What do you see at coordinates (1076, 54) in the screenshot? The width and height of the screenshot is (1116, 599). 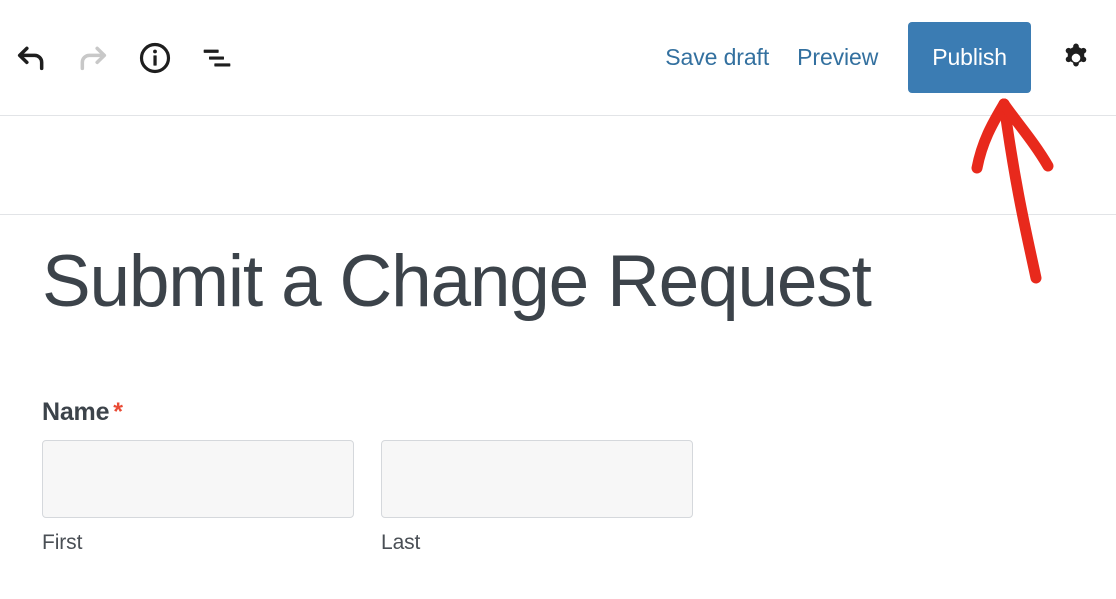 I see `gear-icon` at bounding box center [1076, 54].